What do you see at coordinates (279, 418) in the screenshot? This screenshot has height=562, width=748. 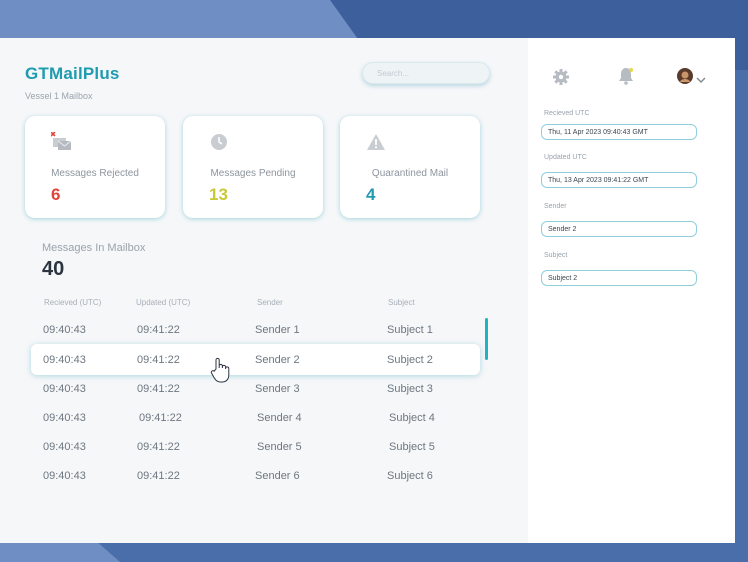 I see `cell-sender: Sender 4` at bounding box center [279, 418].